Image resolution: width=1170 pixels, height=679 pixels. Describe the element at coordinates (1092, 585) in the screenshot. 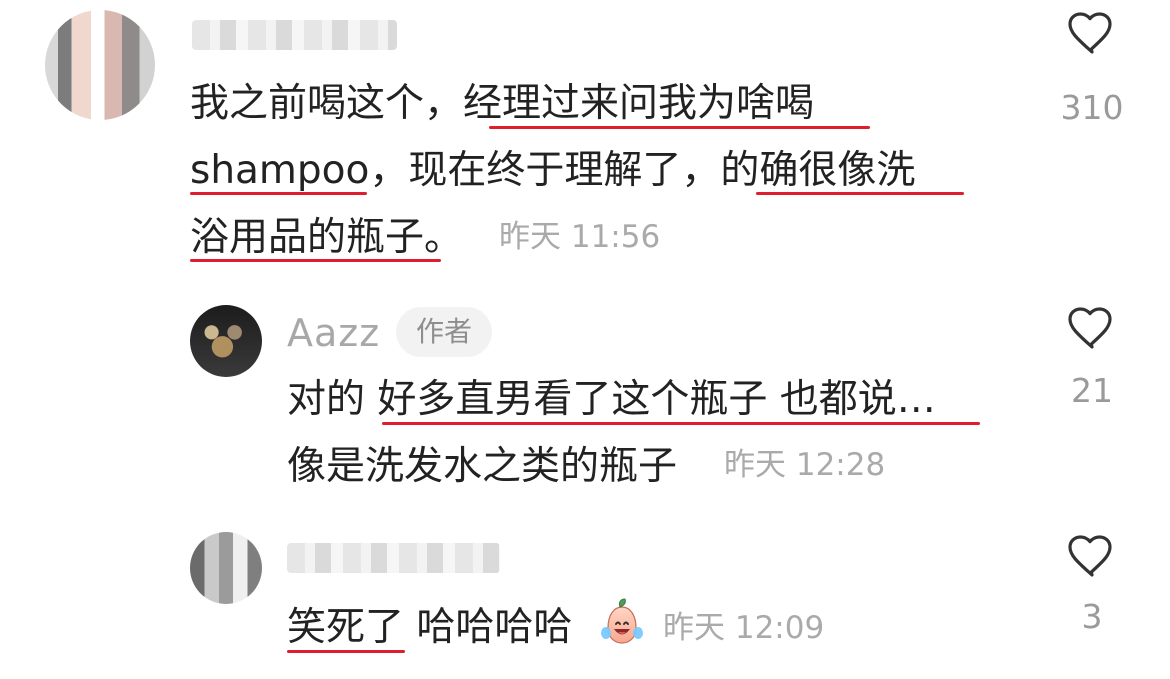

I see `like-button: 3` at that location.